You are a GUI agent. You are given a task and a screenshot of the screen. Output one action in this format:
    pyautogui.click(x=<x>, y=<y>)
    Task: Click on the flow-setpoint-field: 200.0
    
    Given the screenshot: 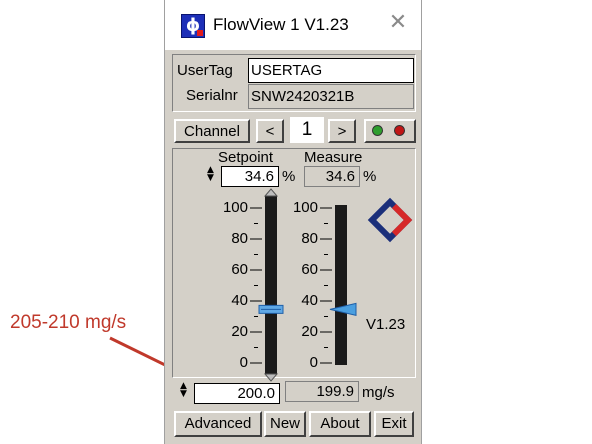 What is the action you would take?
    pyautogui.click(x=237, y=393)
    